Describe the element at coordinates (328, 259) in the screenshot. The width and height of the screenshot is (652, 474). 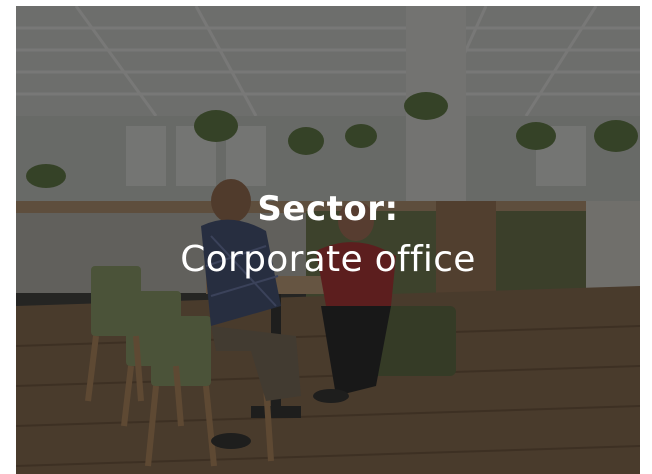
I see `sector-value: Corporate office` at that location.